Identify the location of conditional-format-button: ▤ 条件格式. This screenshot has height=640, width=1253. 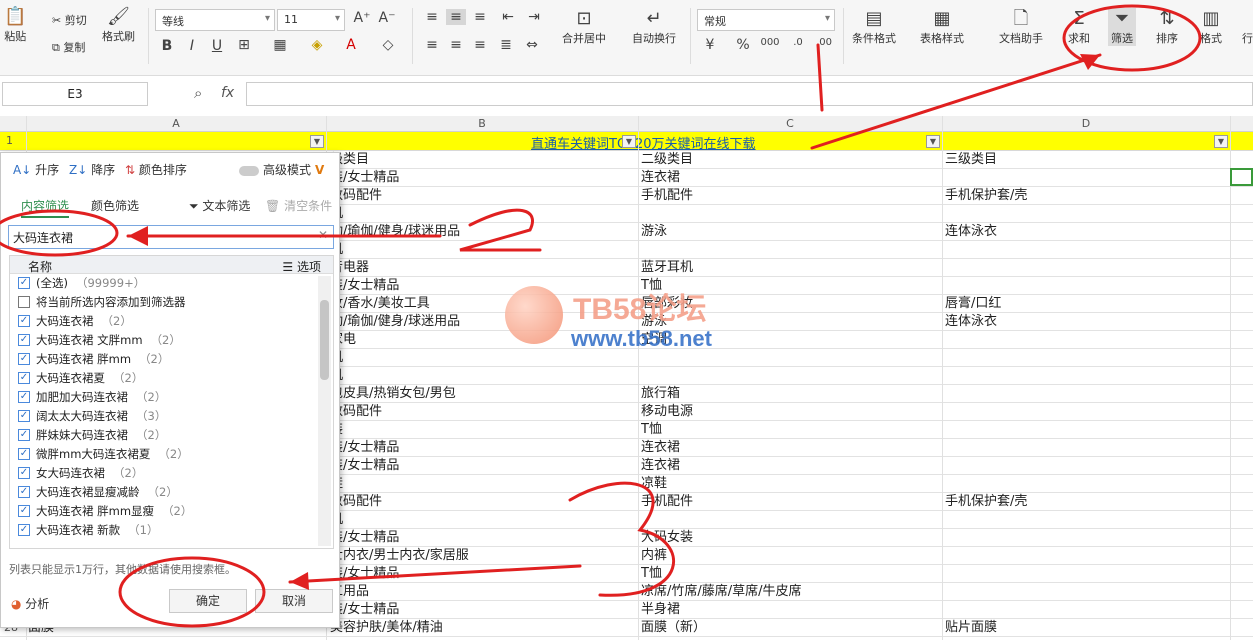
(874, 27).